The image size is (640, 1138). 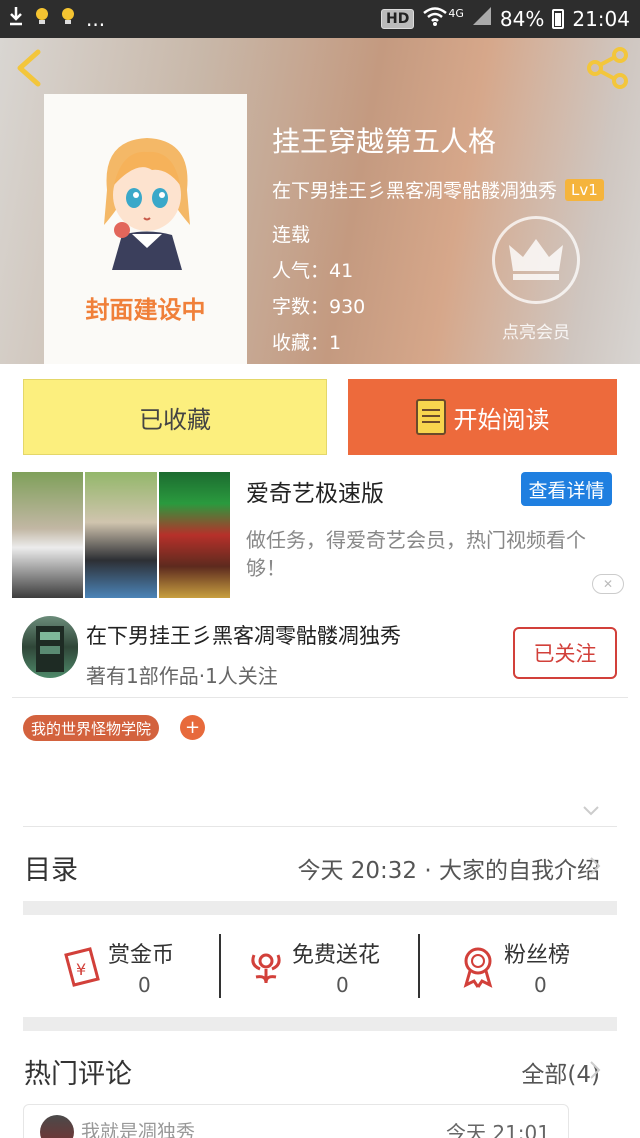 I want to click on collected-button: 已收藏, so click(x=175, y=417).